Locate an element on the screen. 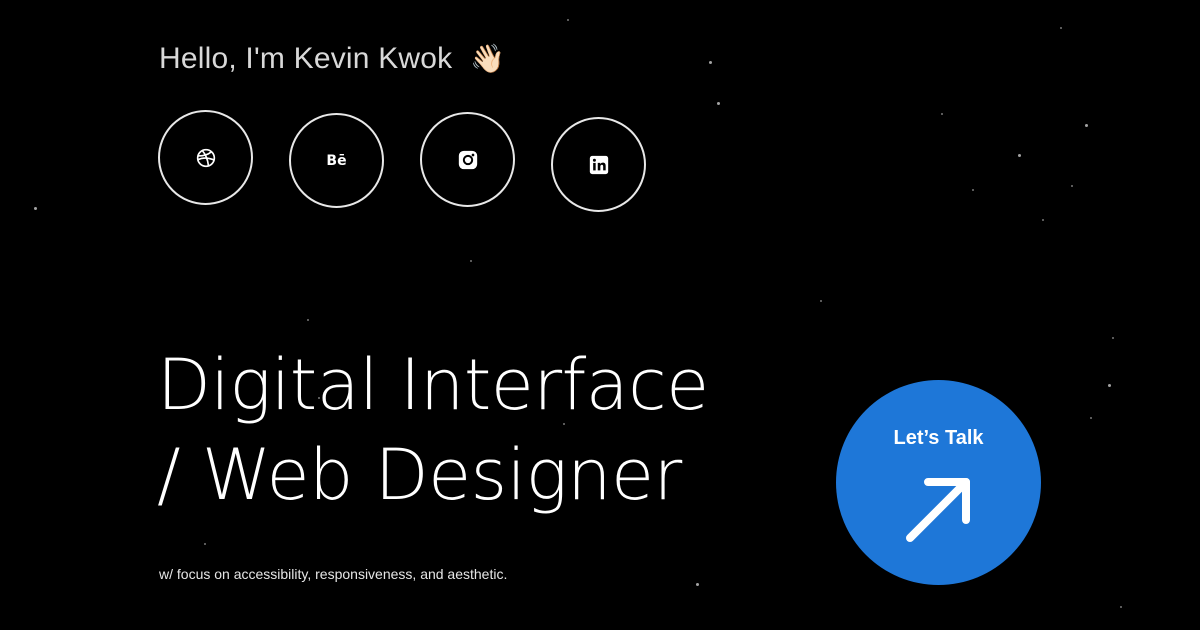  linkedin-icon is located at coordinates (598, 164).